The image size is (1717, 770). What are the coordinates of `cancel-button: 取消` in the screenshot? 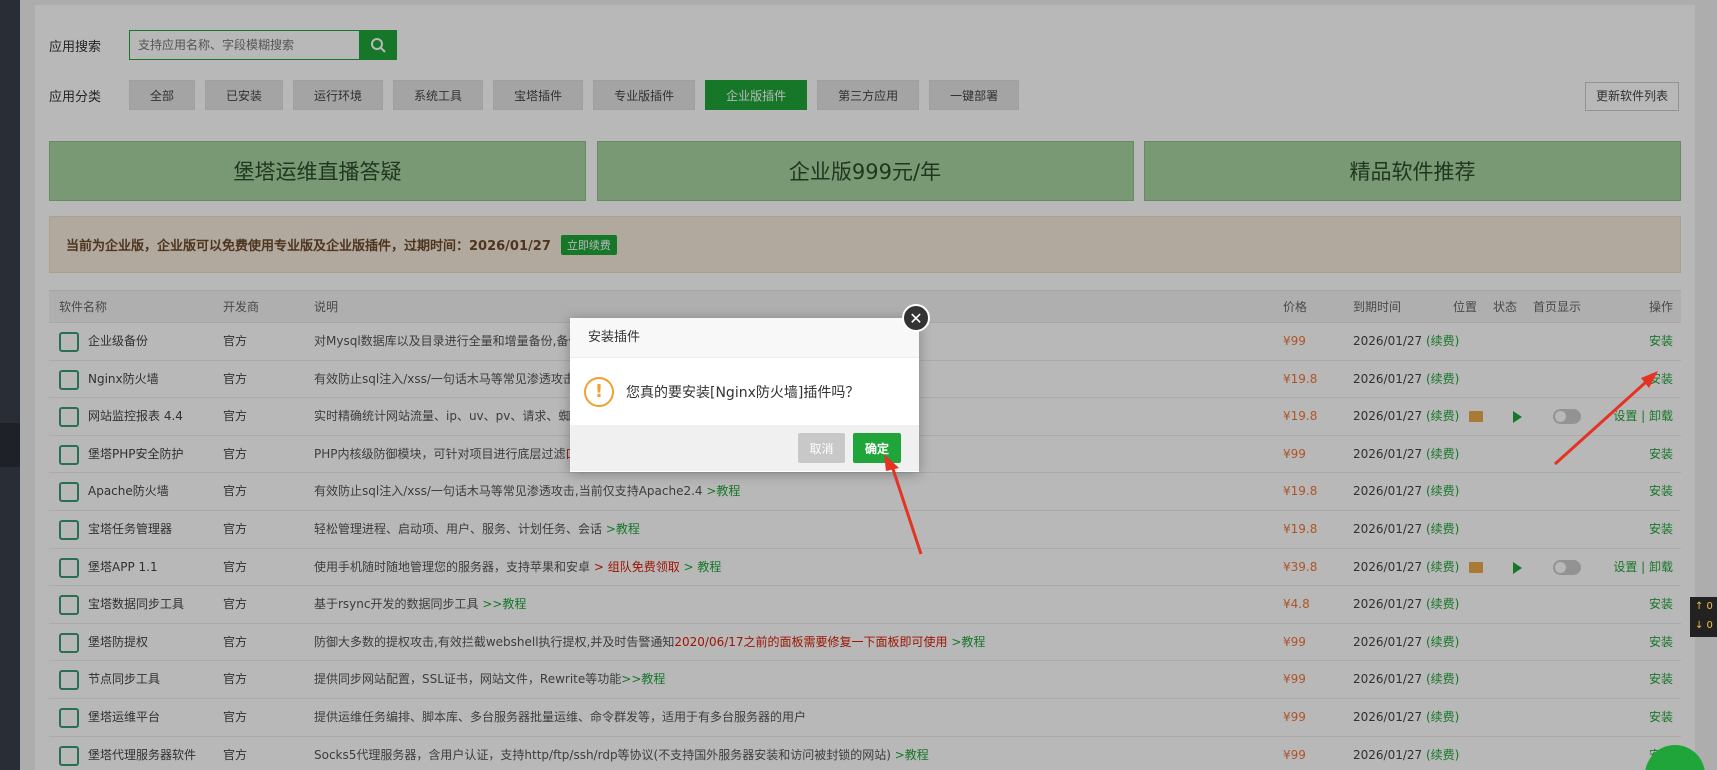 It's located at (821, 448).